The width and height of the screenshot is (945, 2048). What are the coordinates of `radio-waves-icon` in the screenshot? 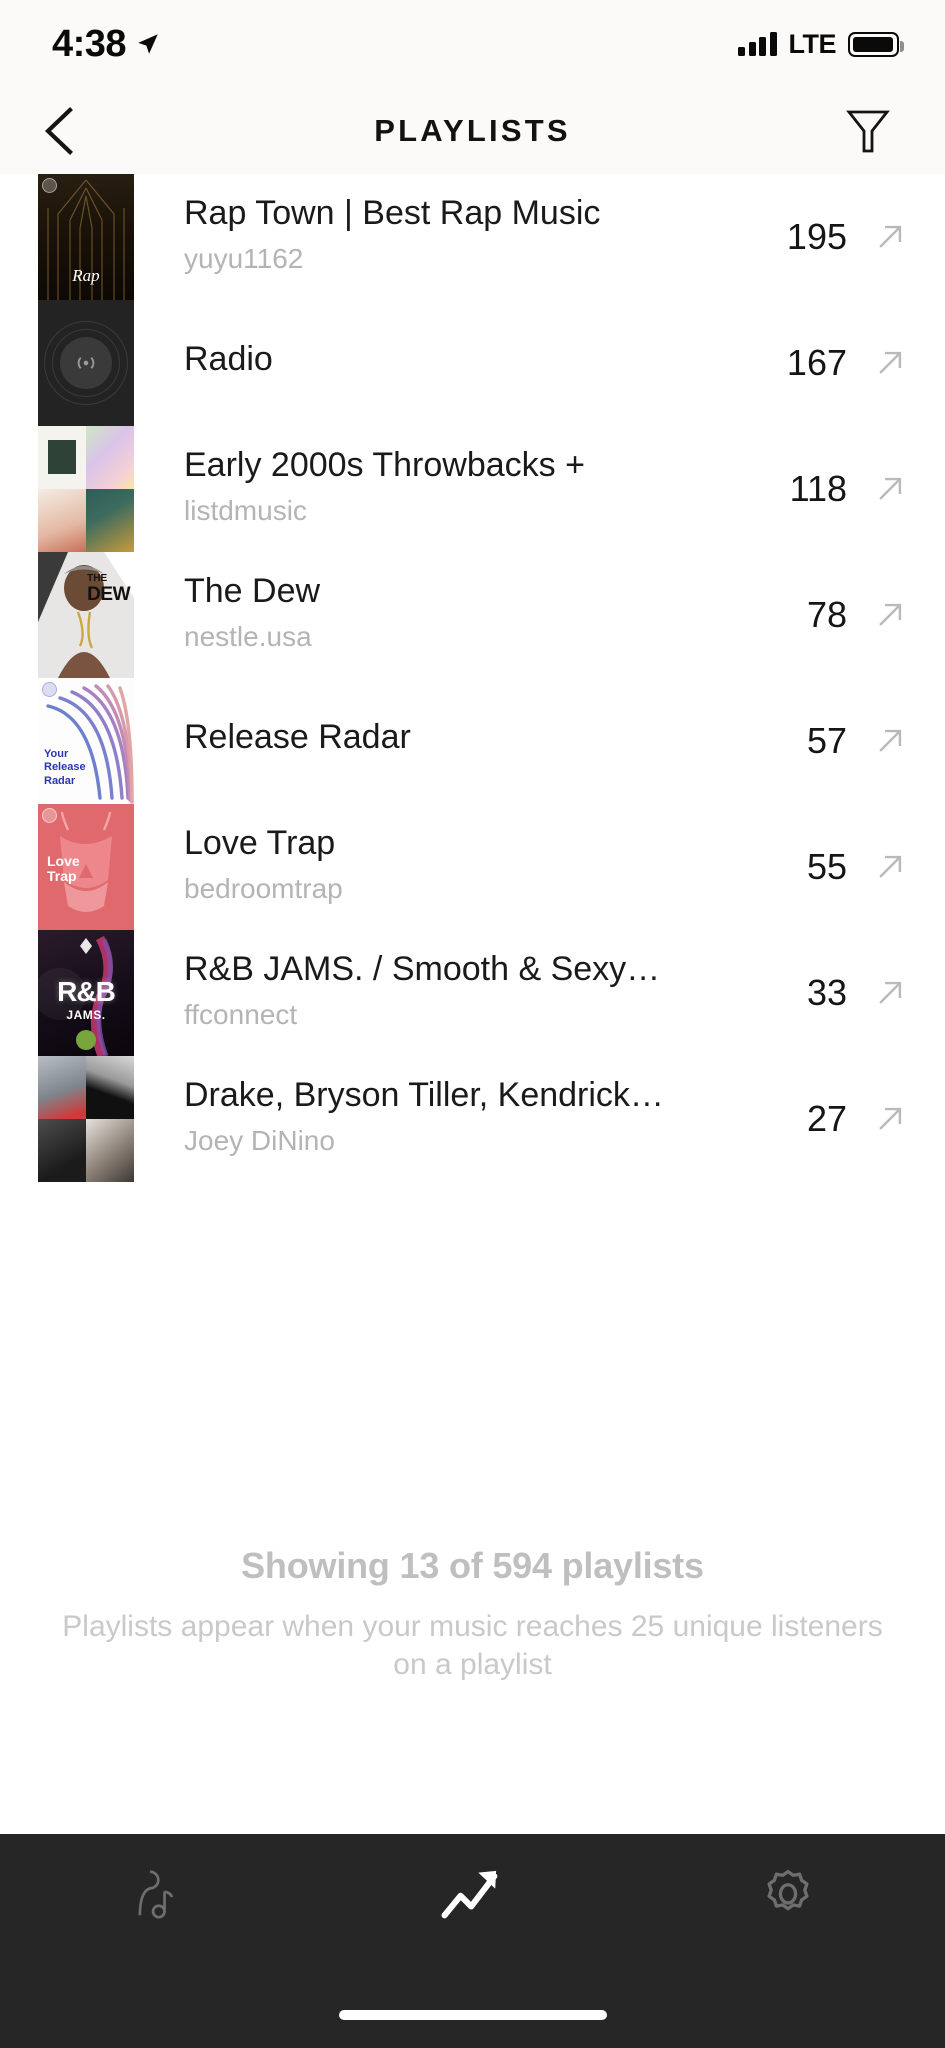 It's located at (86, 363).